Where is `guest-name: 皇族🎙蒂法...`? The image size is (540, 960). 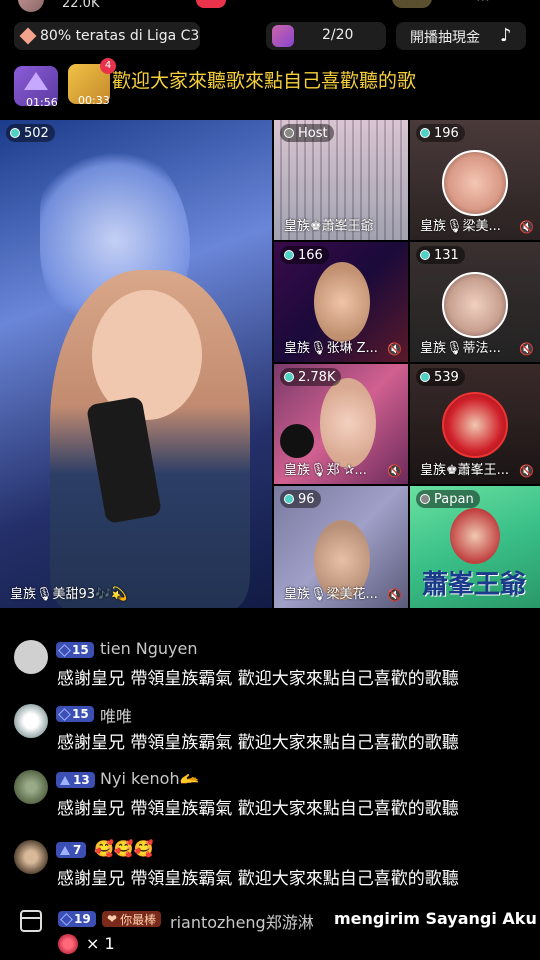
guest-name: 皇族🎙蒂法... is located at coordinates (460, 348).